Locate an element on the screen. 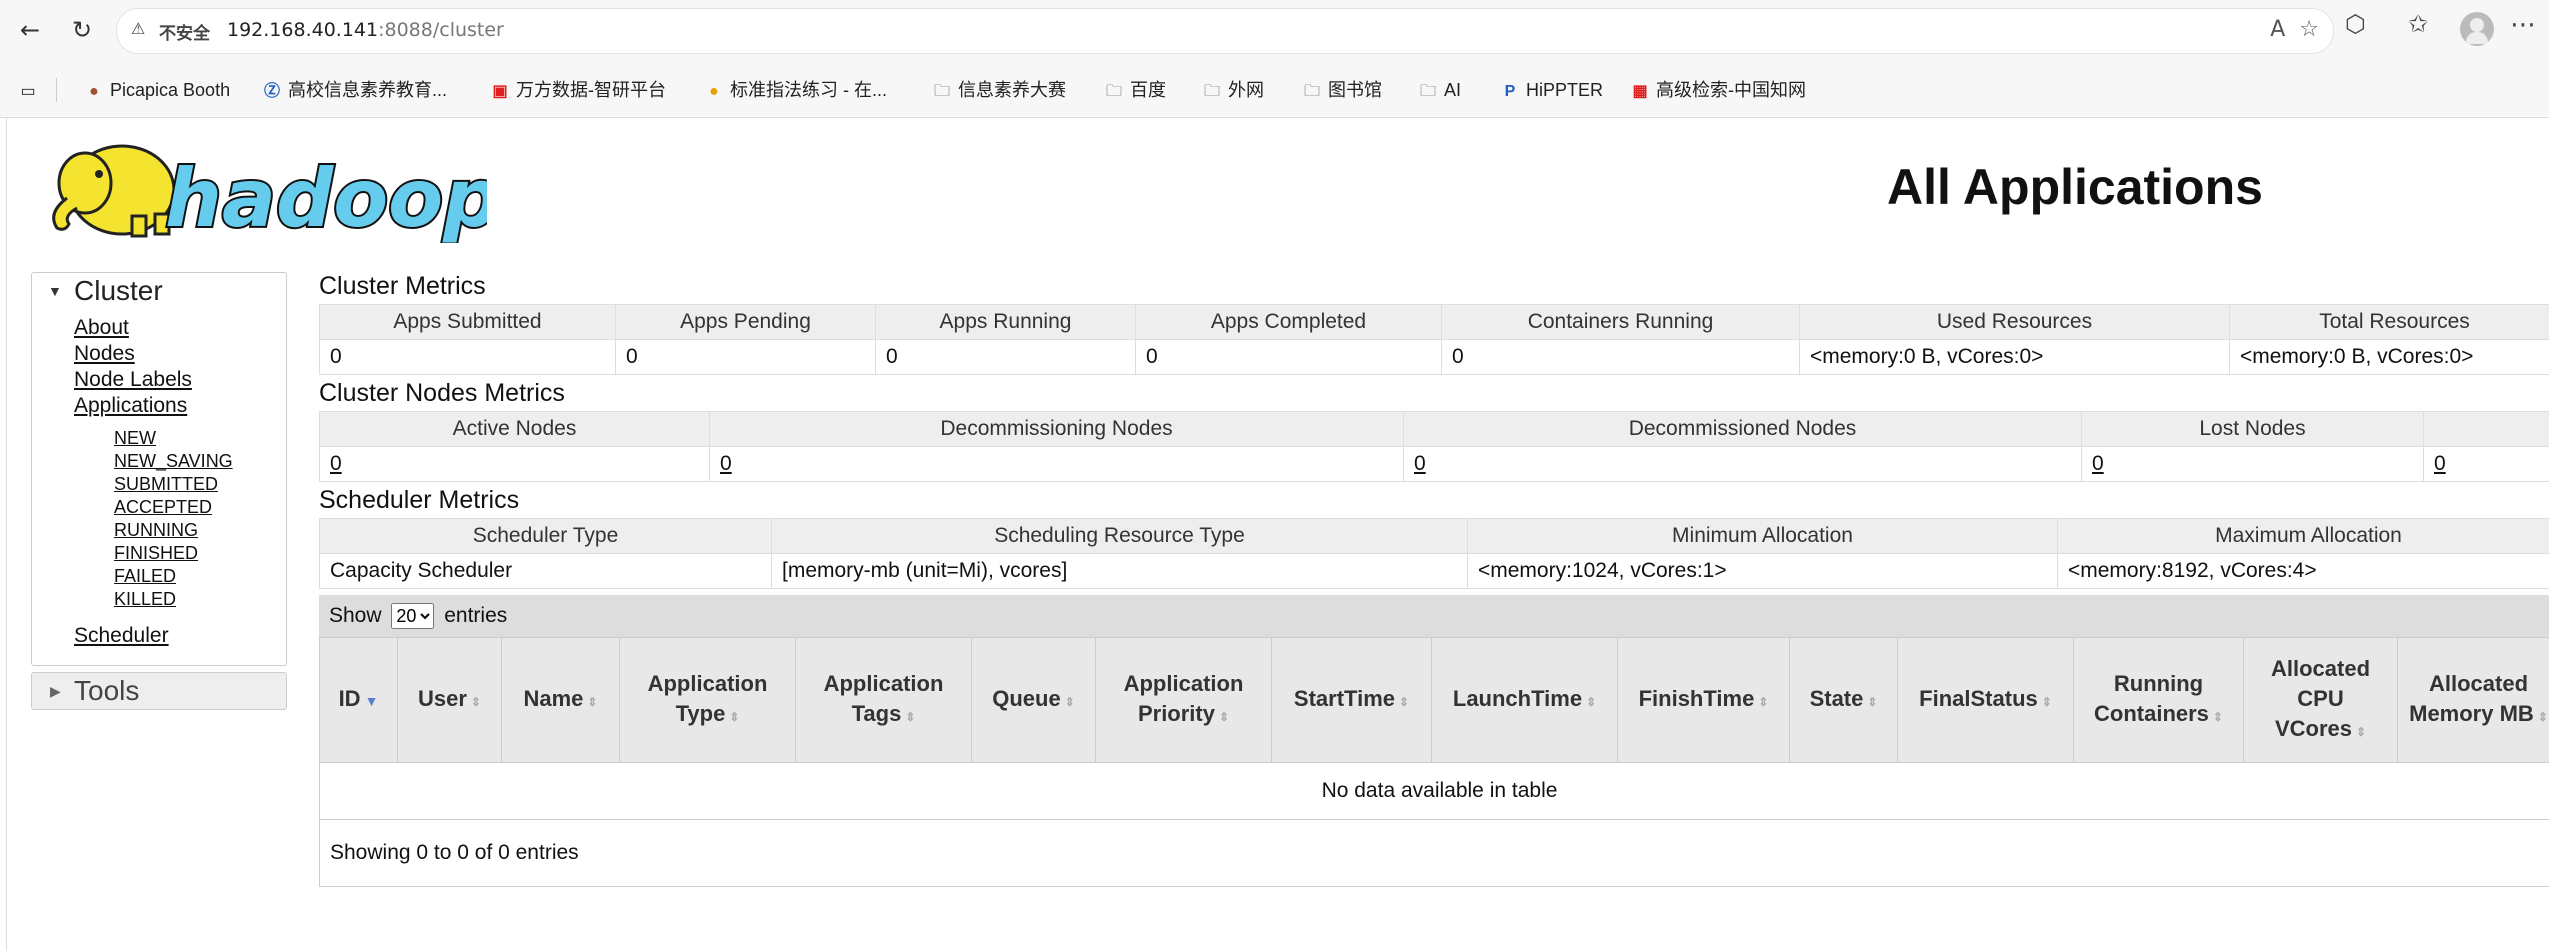 This screenshot has height=951, width=2549. link-decommissioning-nodes: 0 is located at coordinates (726, 463).